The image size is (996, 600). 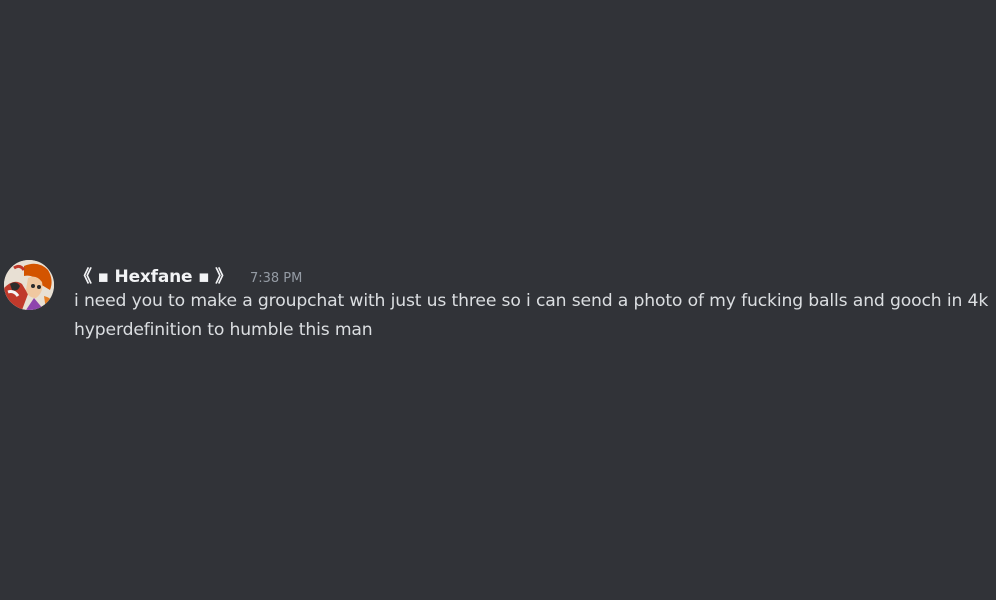 I want to click on message-header: 《 ▪ Hexfane ▪ 》 7:38 PM, so click(x=188, y=274).